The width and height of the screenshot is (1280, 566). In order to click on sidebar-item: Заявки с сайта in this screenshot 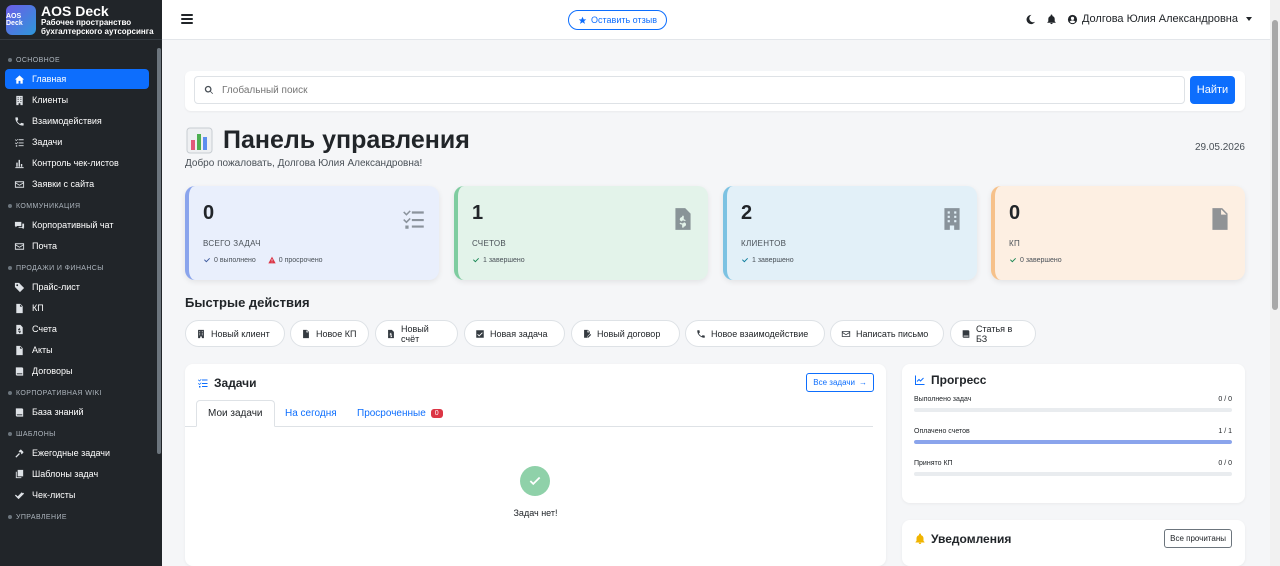, I will do `click(77, 184)`.